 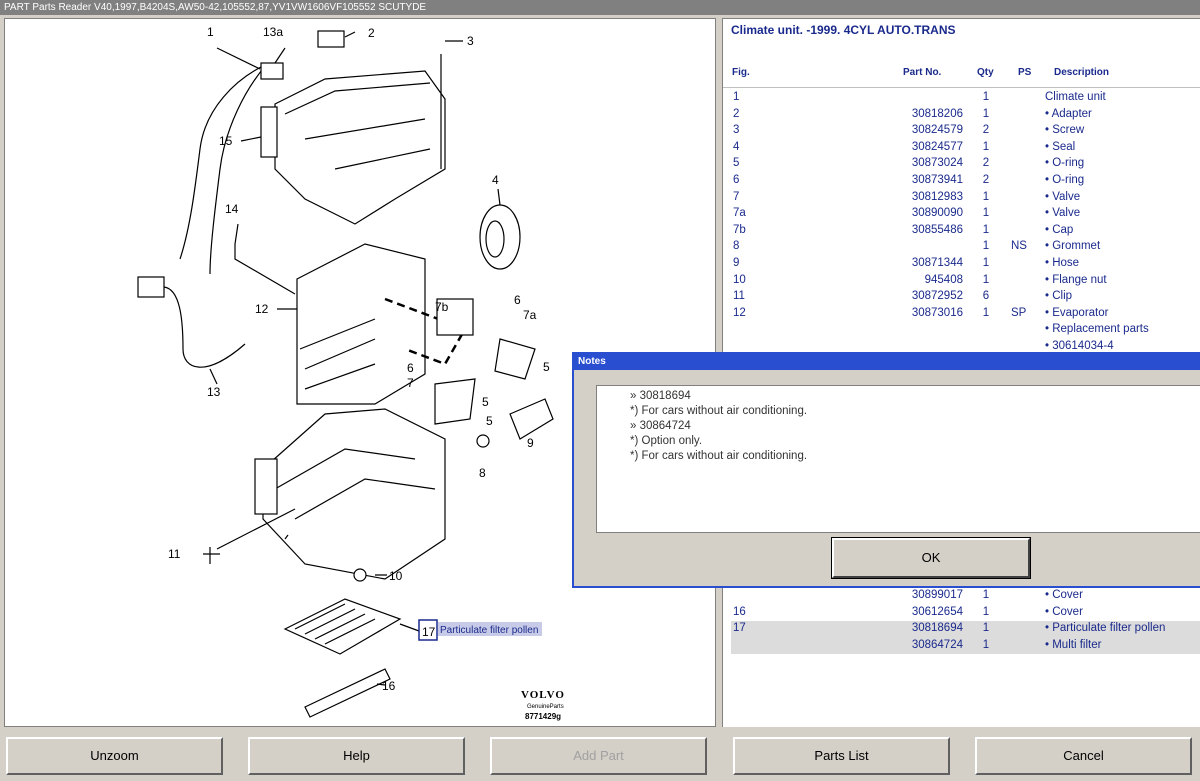 What do you see at coordinates (986, 296) in the screenshot?
I see `cell-qty: 6` at bounding box center [986, 296].